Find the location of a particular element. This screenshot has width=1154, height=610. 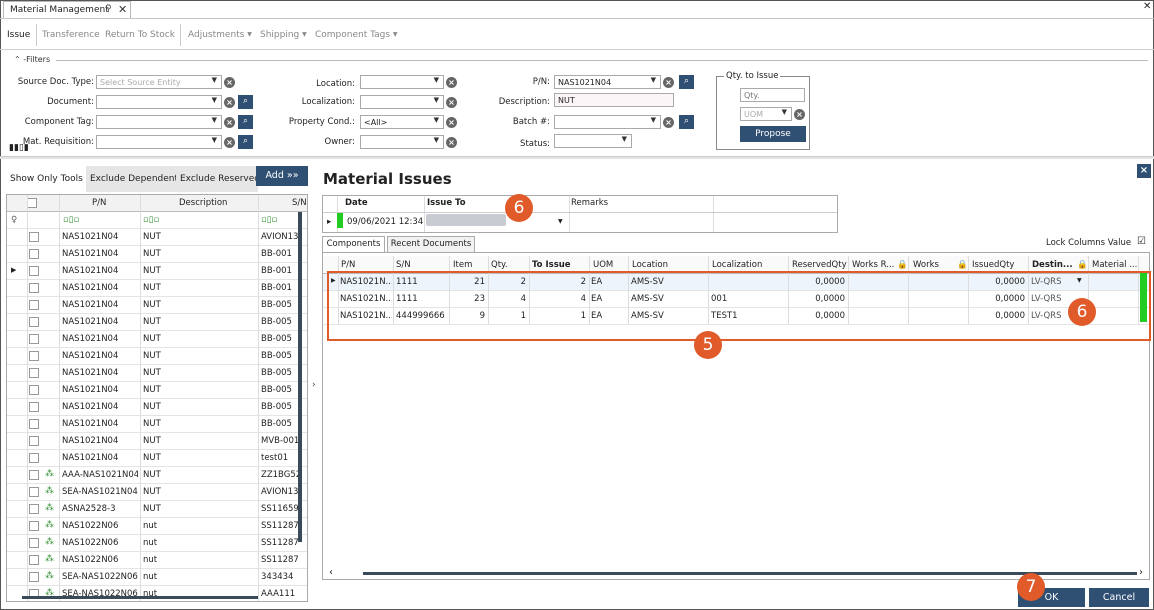

column-header-issue-to: Issue To is located at coordinates (446, 204).